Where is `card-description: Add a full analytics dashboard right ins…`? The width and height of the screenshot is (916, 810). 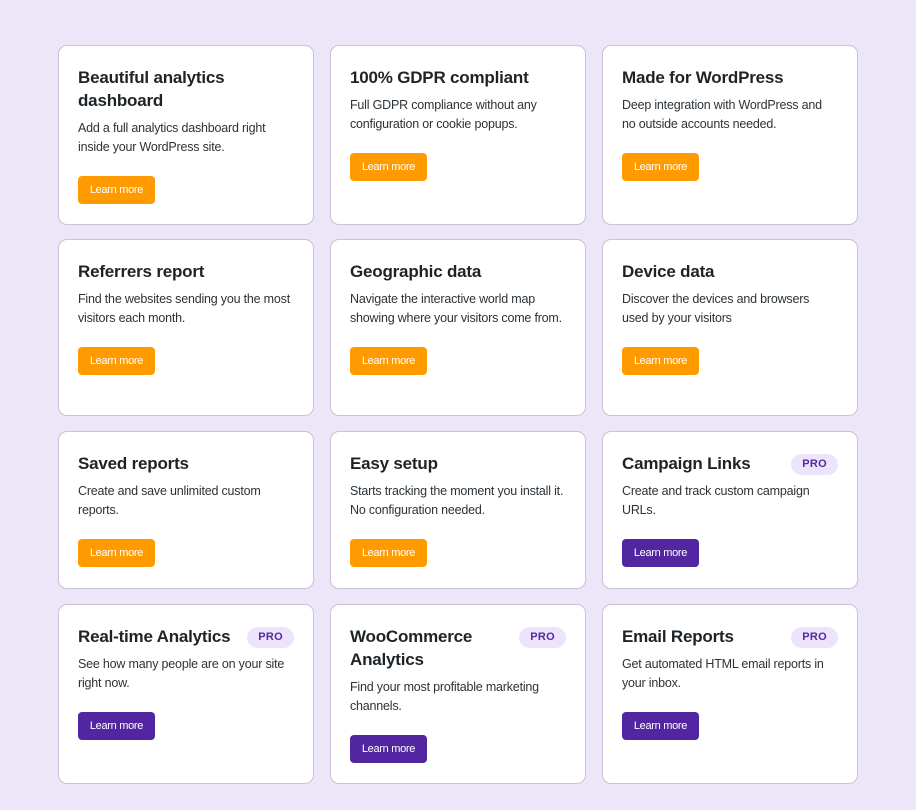 card-description: Add a full analytics dashboard right ins… is located at coordinates (172, 137).